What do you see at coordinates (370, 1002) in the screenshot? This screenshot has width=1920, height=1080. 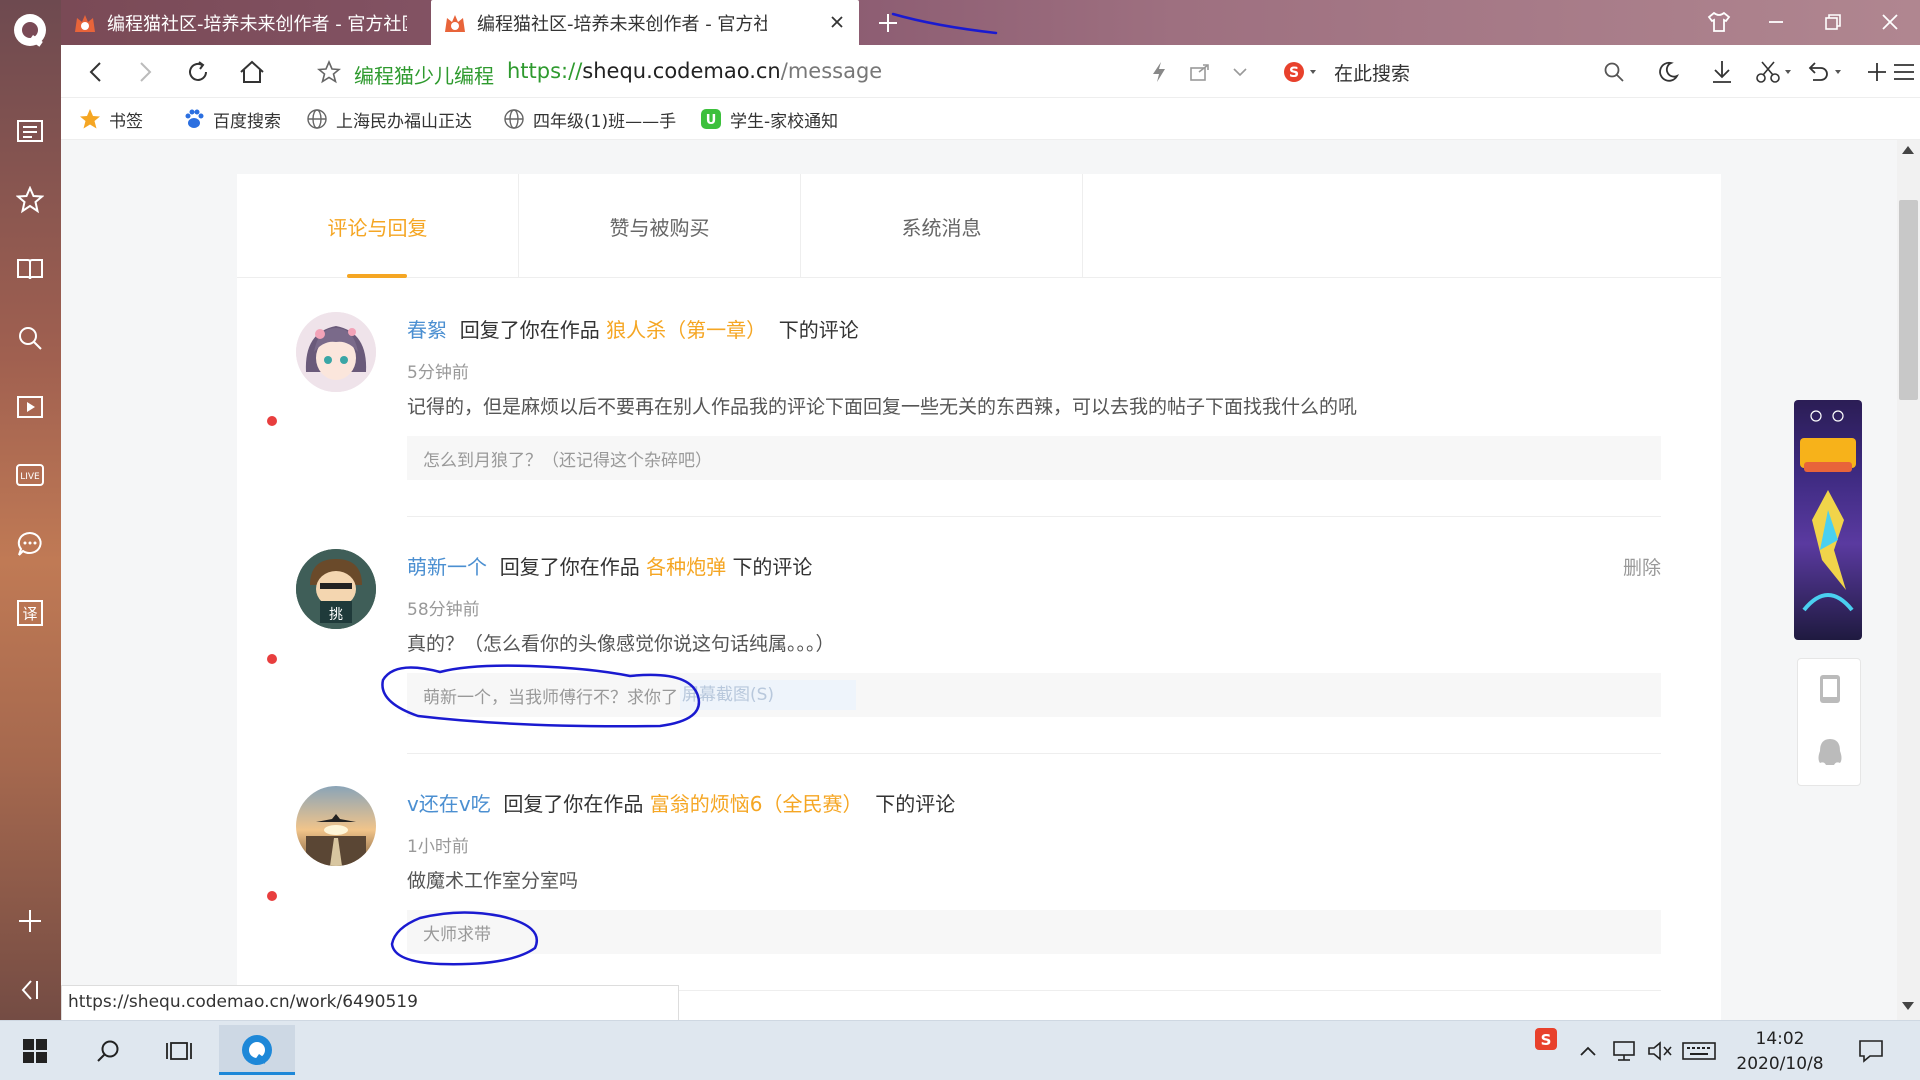 I see `status-link-preview: https://shequ.codemao.cn/work/6490519` at bounding box center [370, 1002].